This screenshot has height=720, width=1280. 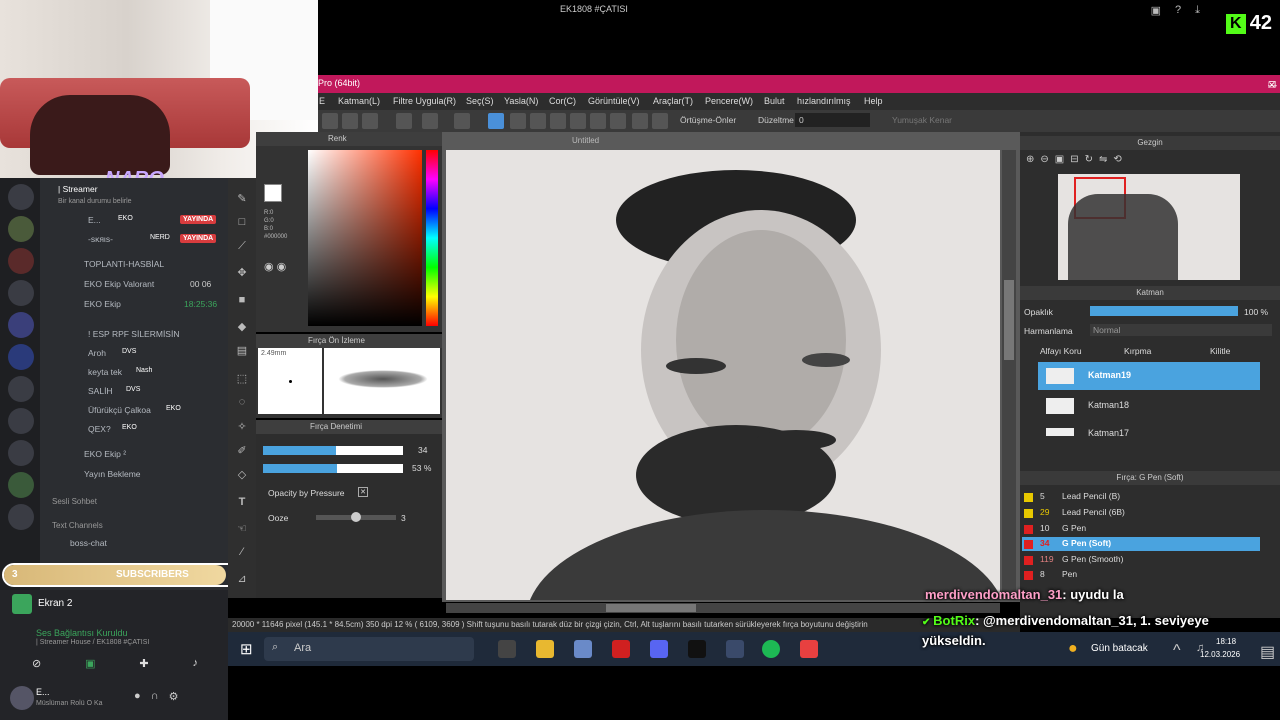 I want to click on brush-item: 8 Pen, so click(x=1141, y=575).